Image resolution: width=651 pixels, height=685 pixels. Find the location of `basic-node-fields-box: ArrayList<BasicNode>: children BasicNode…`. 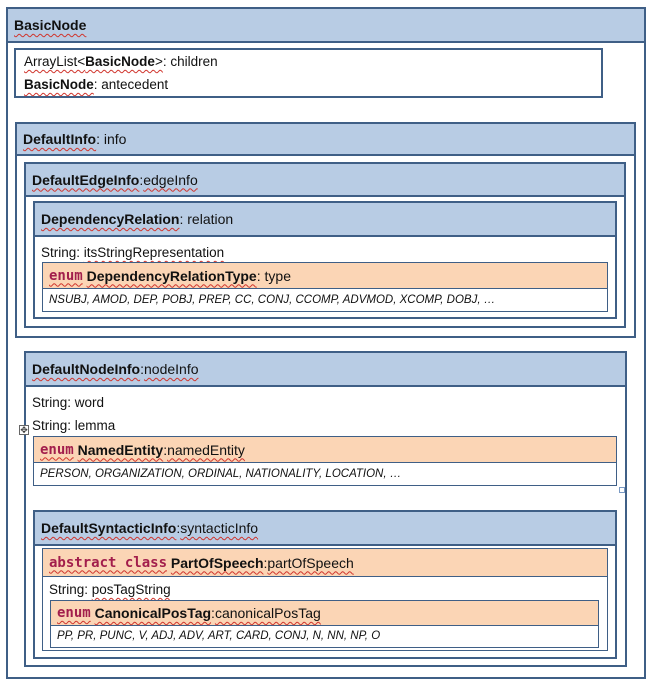

basic-node-fields-box: ArrayList<BasicNode>: children BasicNode… is located at coordinates (308, 73).